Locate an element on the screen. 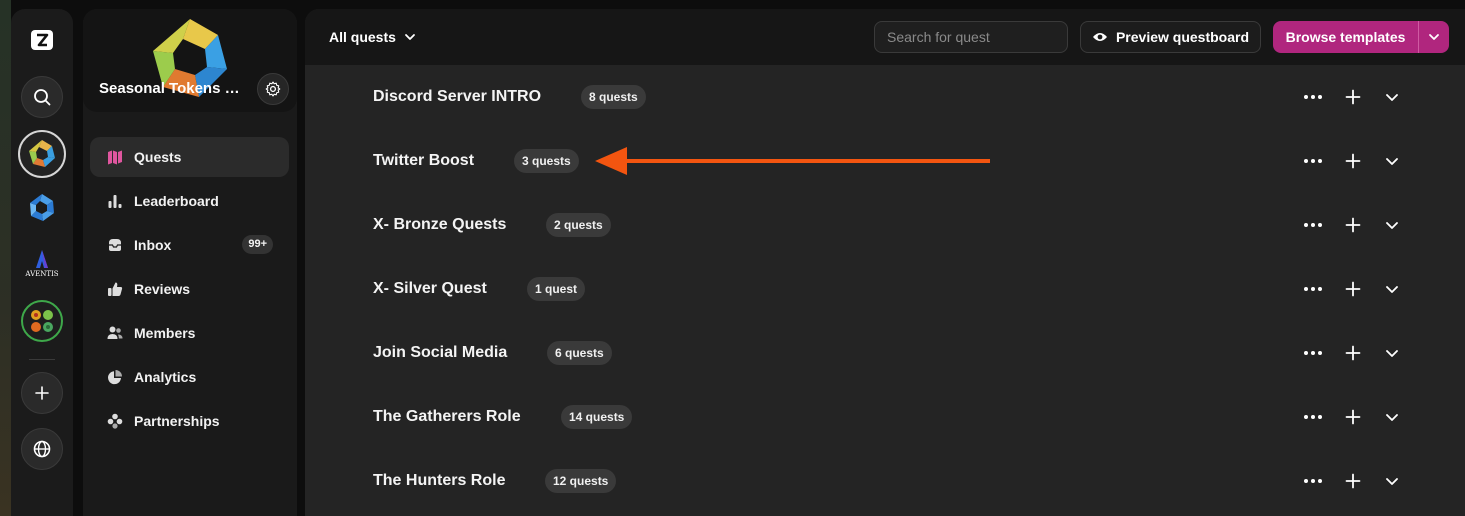 The width and height of the screenshot is (1465, 516). community-sidebar: Seasonal Tokens Community Quests Leaderb is located at coordinates (190, 262).